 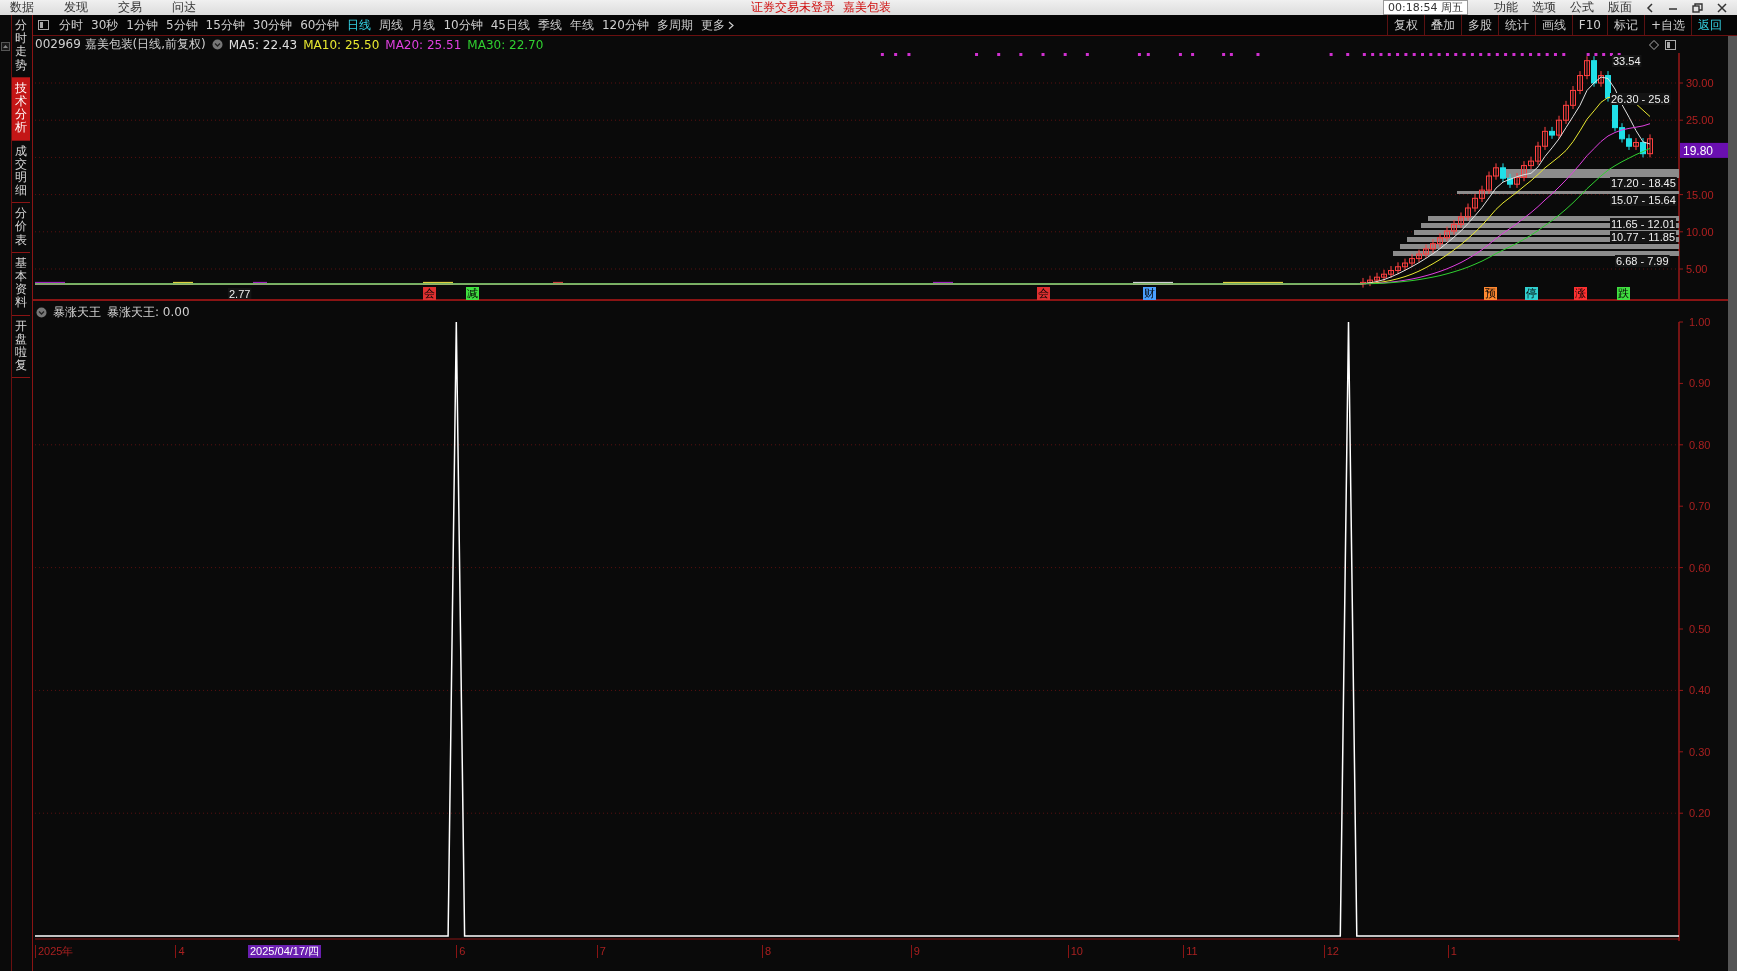 What do you see at coordinates (180, 951) in the screenshot?
I see `axis-label: 4` at bounding box center [180, 951].